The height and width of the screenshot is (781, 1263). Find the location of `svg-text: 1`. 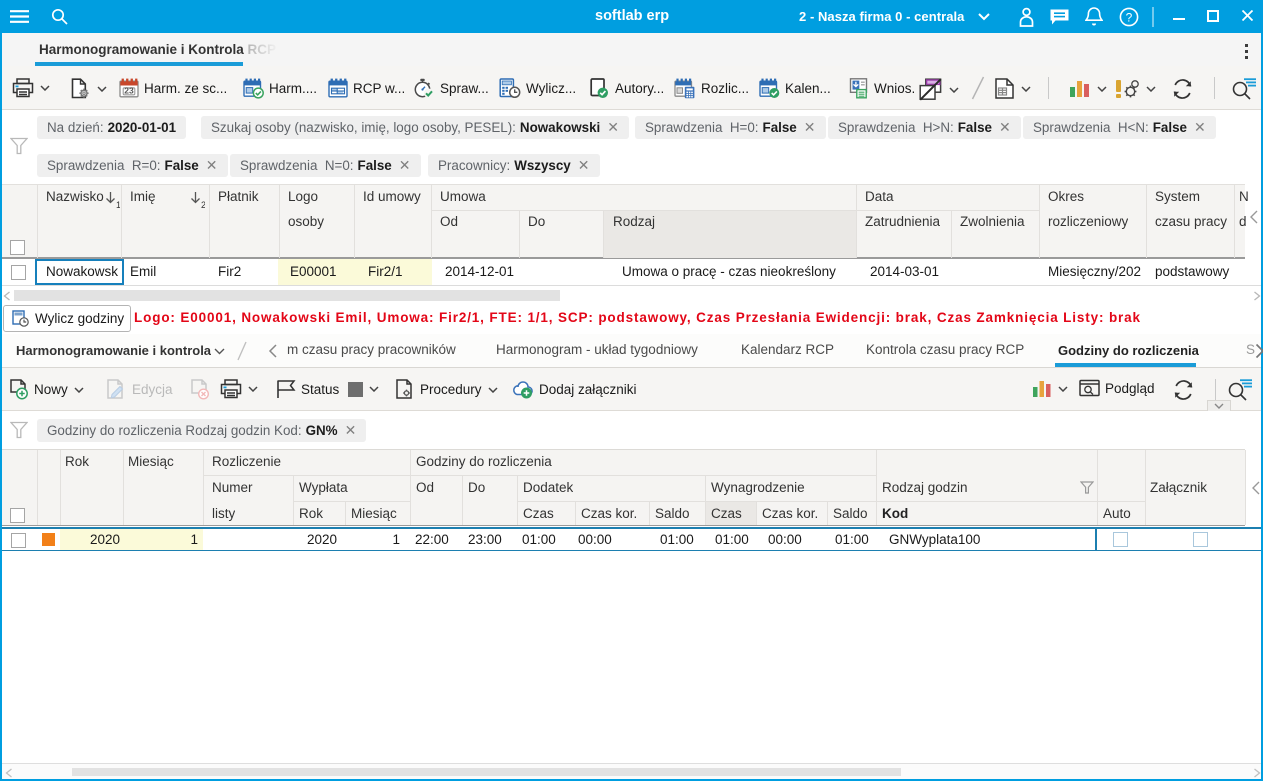

svg-text: 1 is located at coordinates (118, 204).